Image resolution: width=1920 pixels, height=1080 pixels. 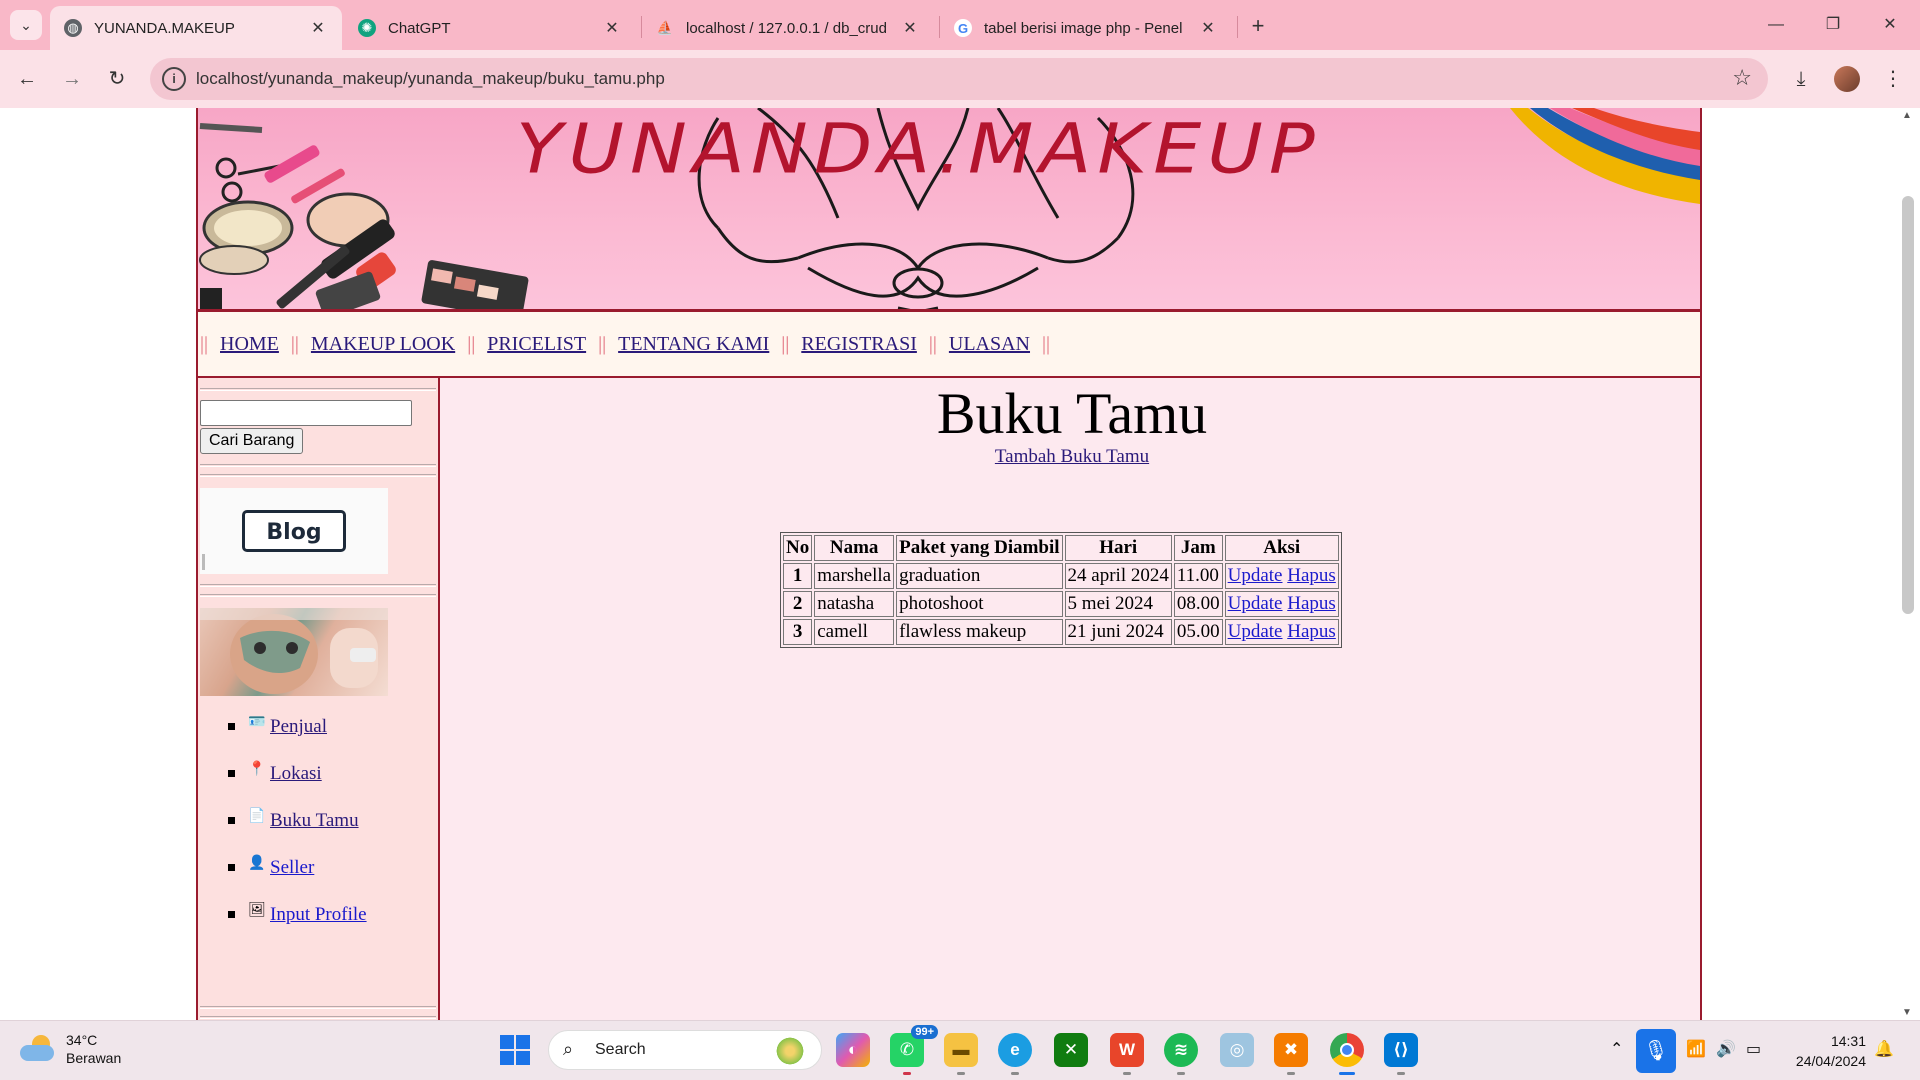 What do you see at coordinates (26, 25) in the screenshot?
I see `tab-search-button: ⌄` at bounding box center [26, 25].